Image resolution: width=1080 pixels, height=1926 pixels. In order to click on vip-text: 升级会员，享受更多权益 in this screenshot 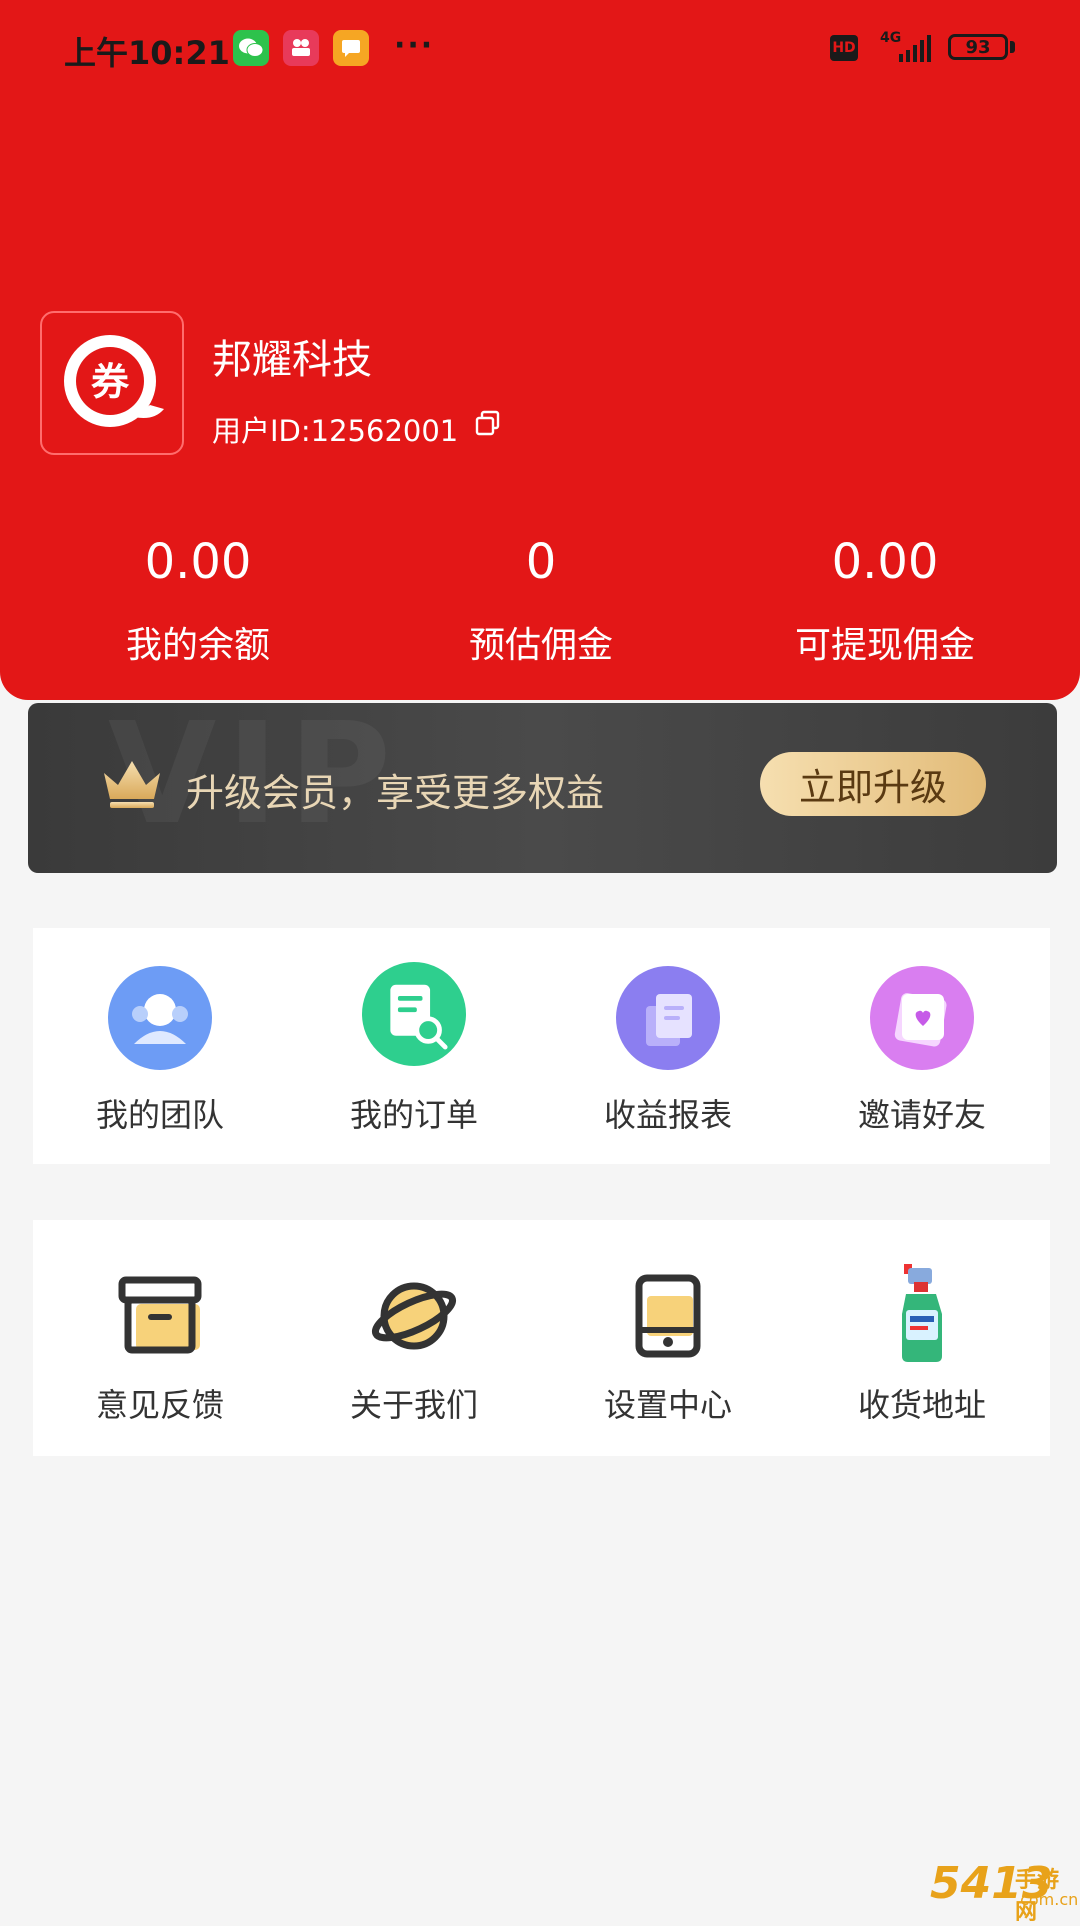, I will do `click(395, 793)`.